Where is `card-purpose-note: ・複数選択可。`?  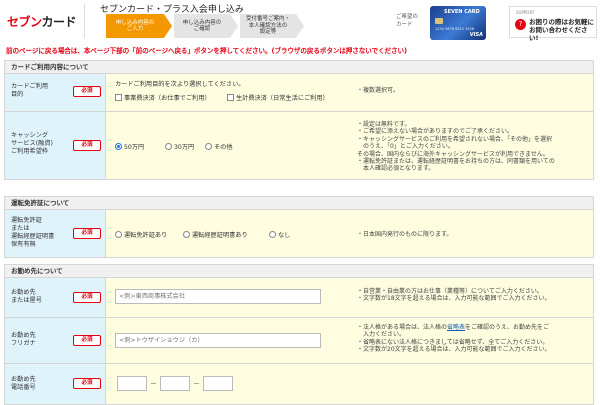 card-purpose-note: ・複数選択可。 is located at coordinates (378, 90).